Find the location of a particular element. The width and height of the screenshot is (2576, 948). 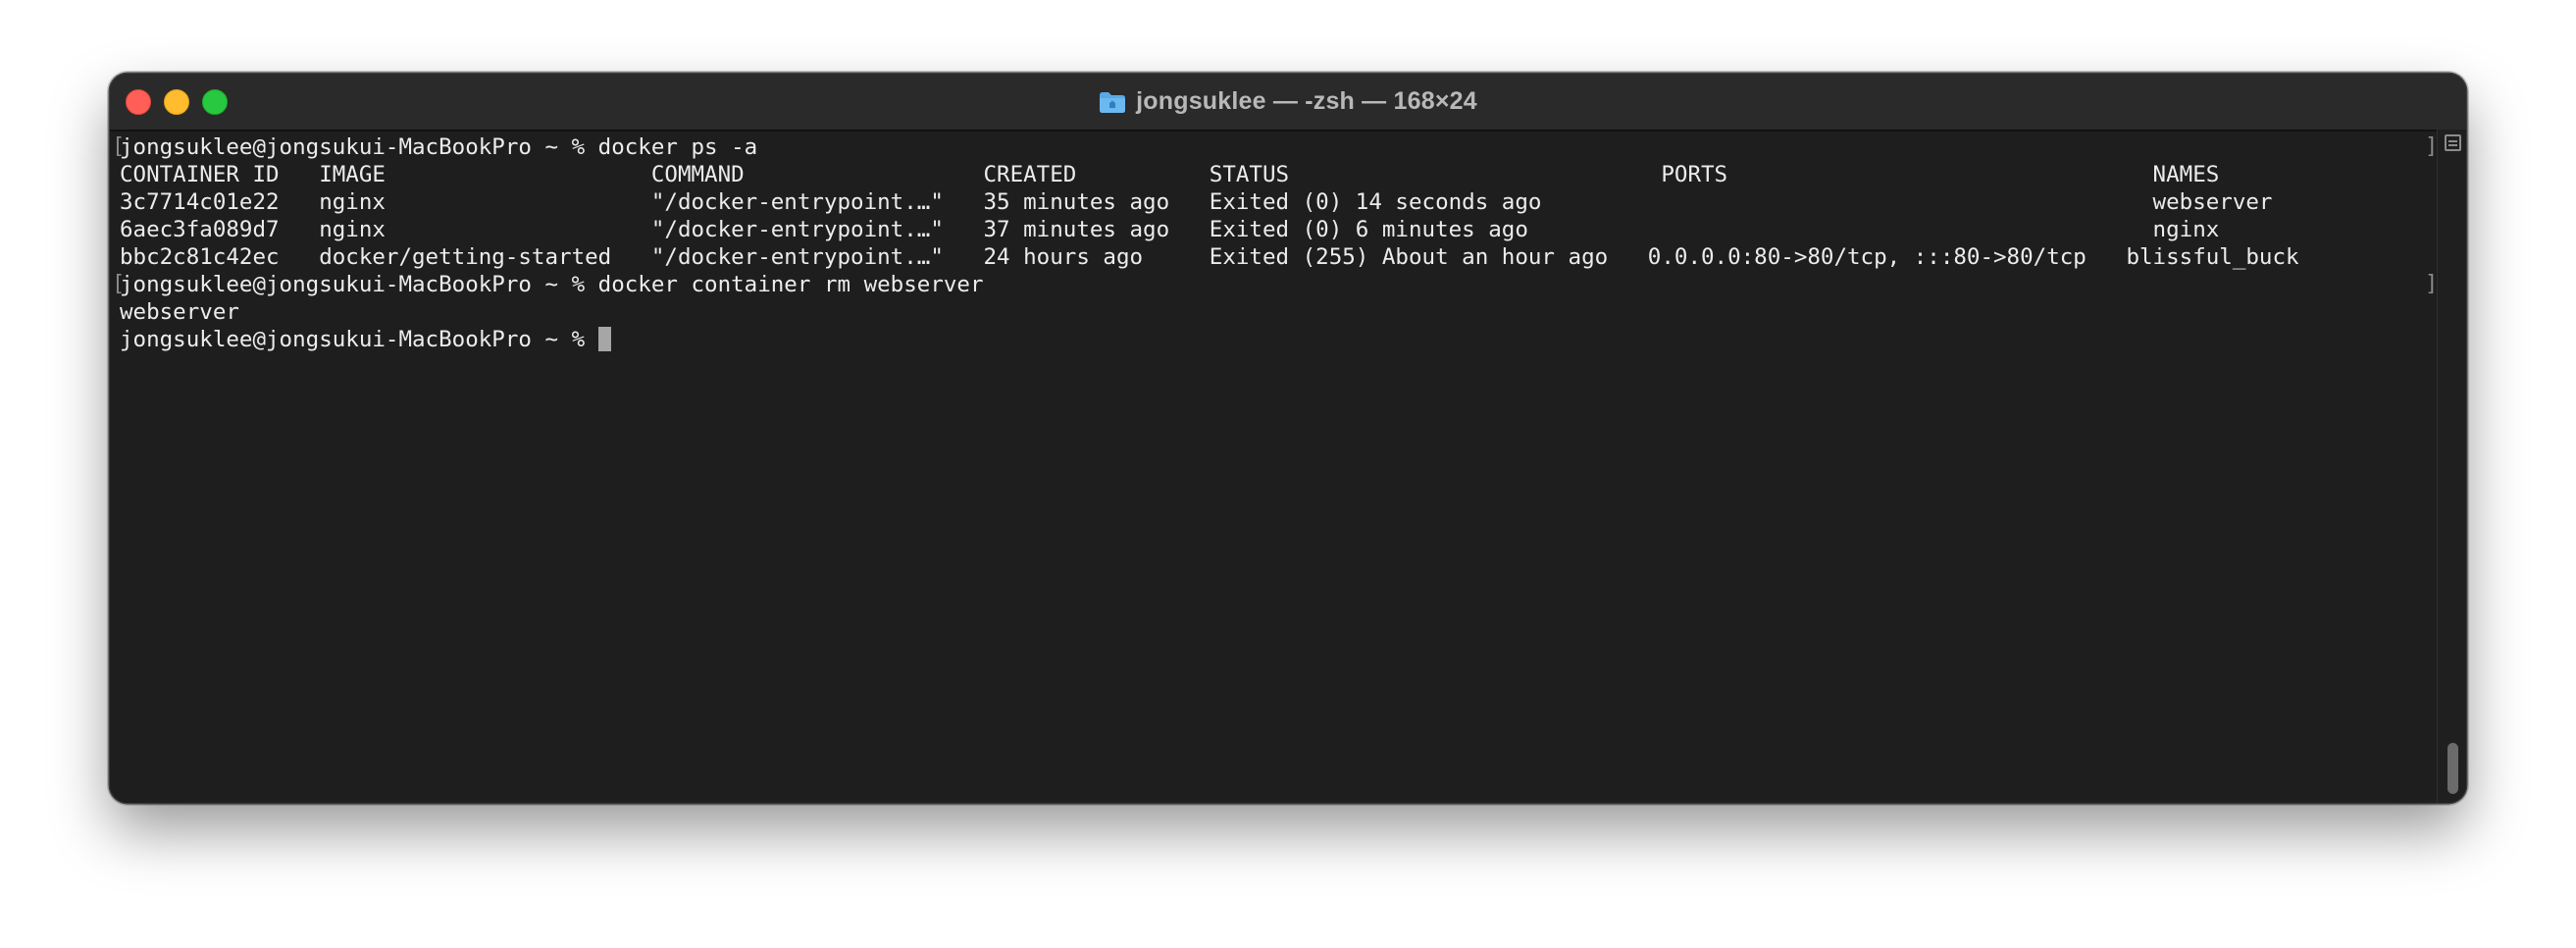

text-cursor is located at coordinates (604, 339).